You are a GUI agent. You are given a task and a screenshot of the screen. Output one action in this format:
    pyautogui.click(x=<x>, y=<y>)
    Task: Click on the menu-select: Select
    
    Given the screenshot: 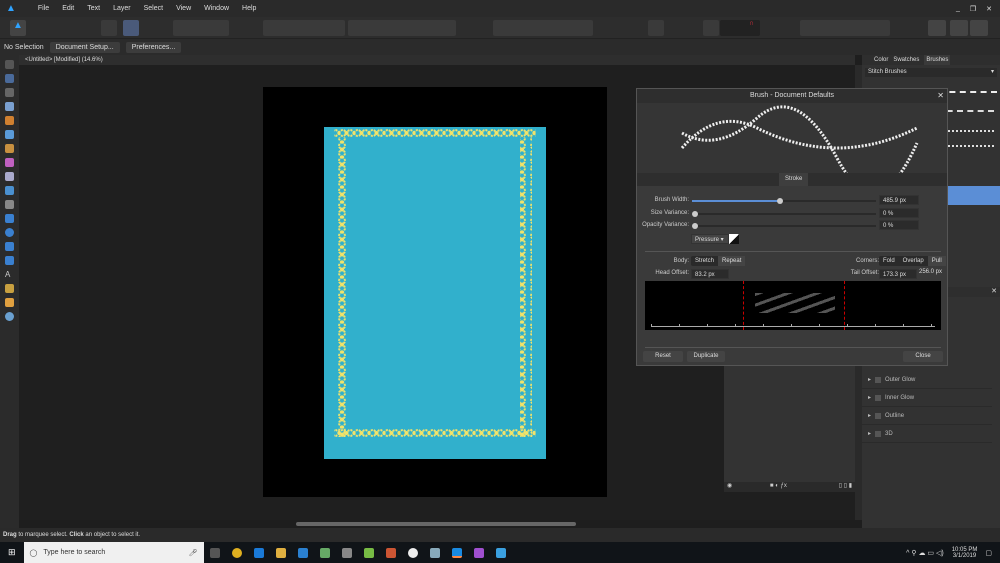 What is the action you would take?
    pyautogui.click(x=153, y=8)
    